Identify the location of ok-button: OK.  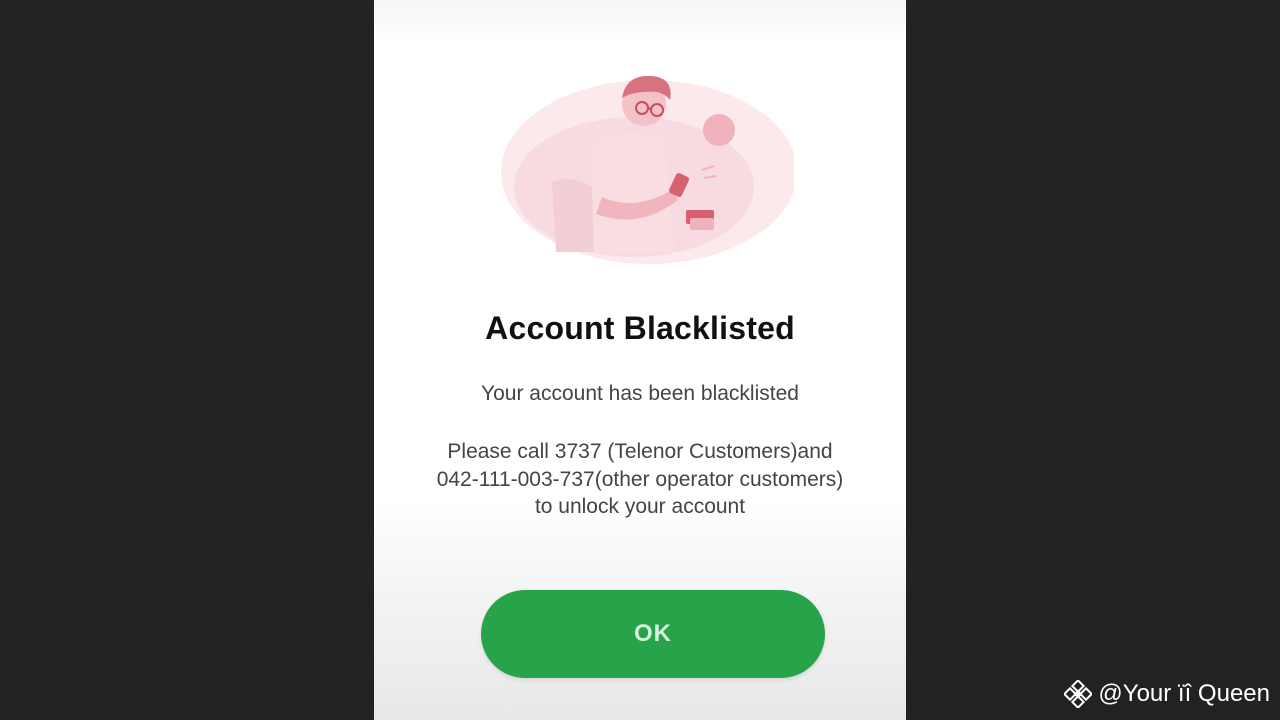
(653, 634).